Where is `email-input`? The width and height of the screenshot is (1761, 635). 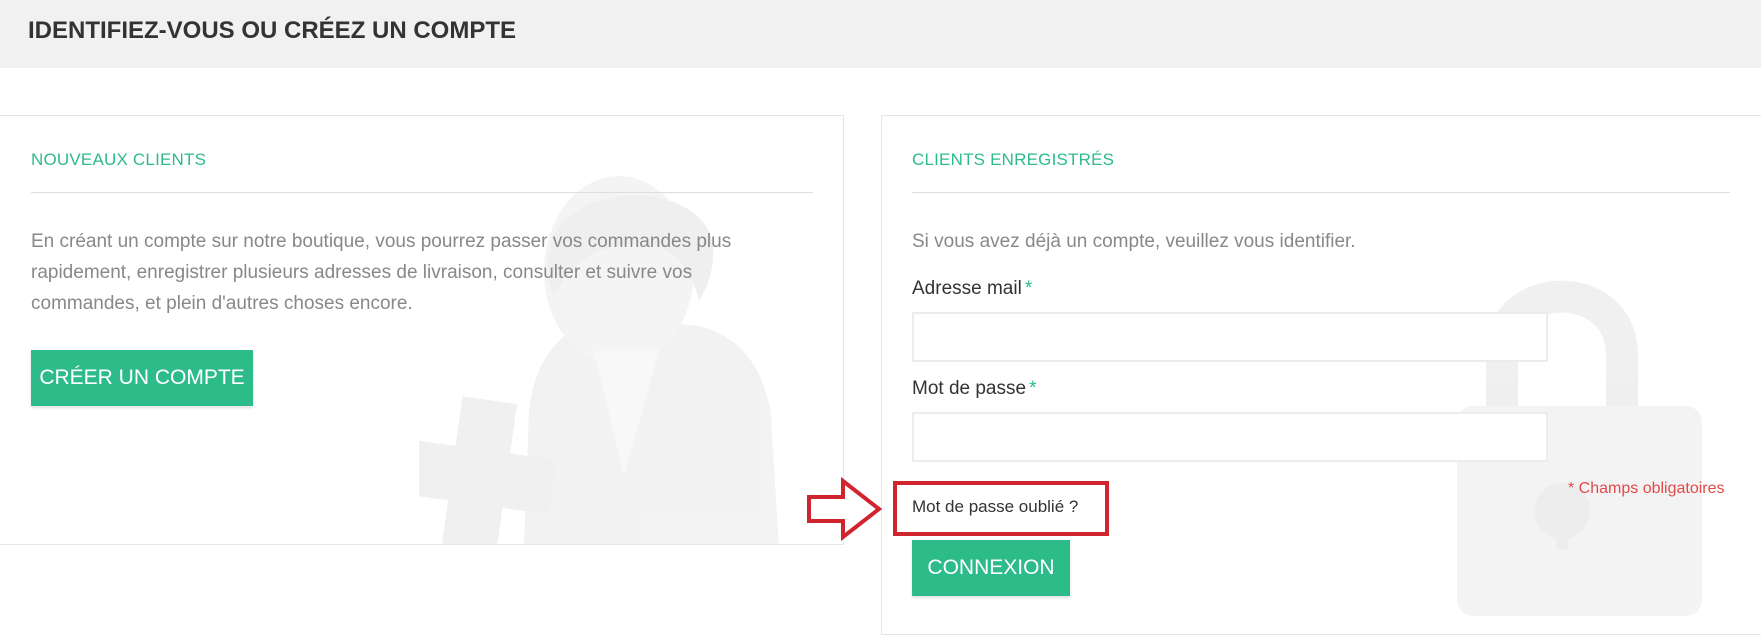
email-input is located at coordinates (1230, 337).